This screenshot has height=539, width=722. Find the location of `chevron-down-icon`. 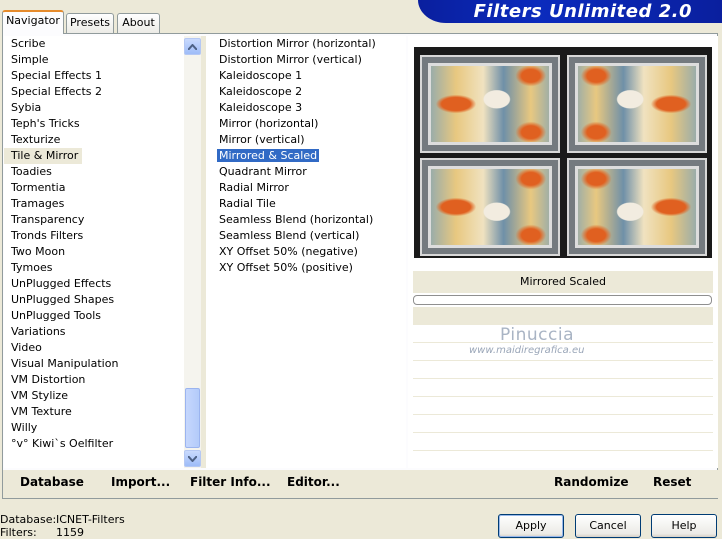

chevron-down-icon is located at coordinates (192, 458).